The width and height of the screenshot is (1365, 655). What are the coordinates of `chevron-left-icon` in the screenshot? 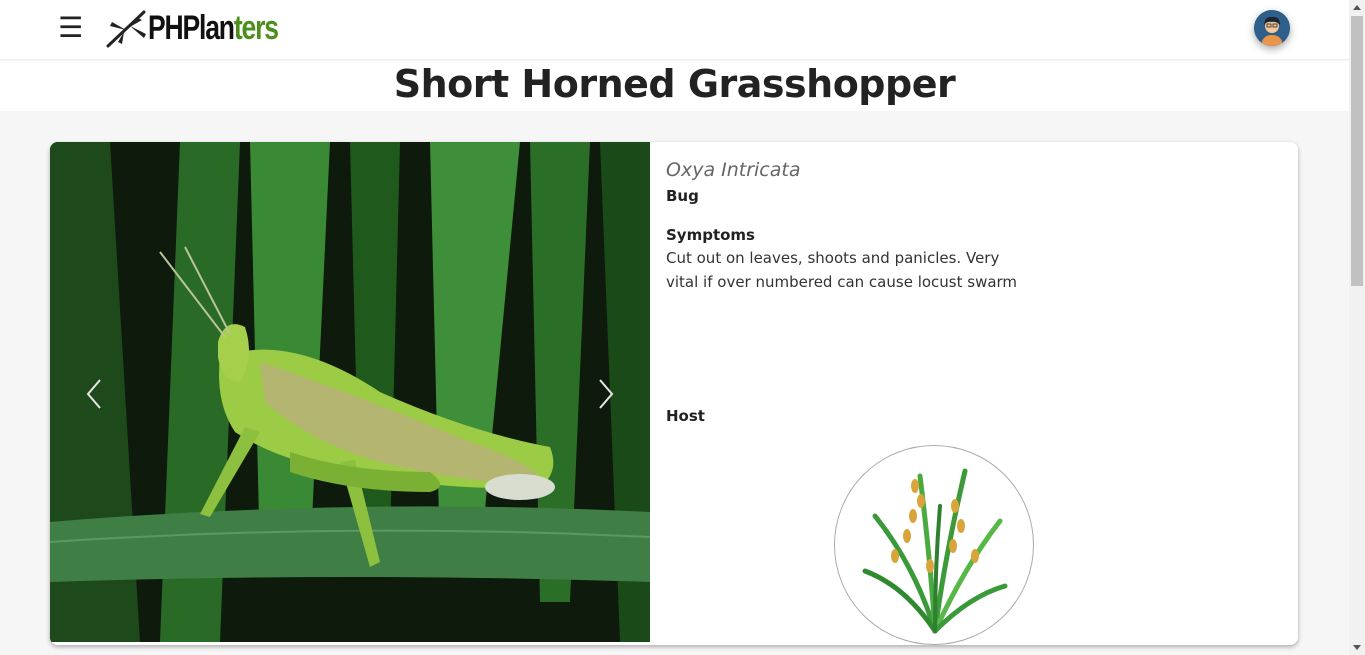 It's located at (95, 394).